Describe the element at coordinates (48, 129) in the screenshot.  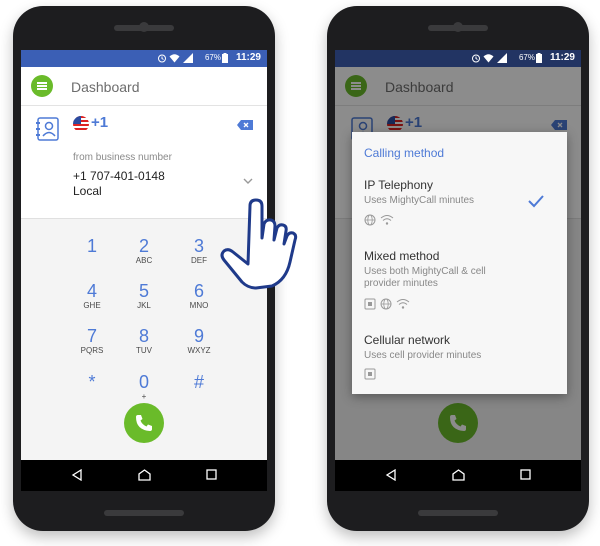
I see `contacts-icon` at that location.